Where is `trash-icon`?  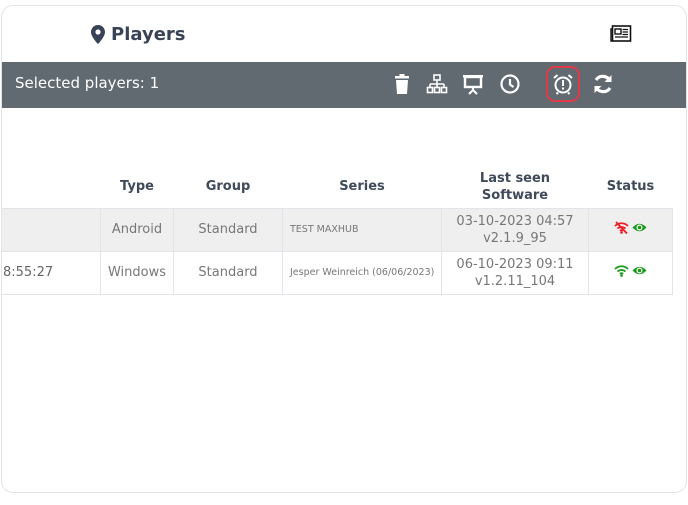
trash-icon is located at coordinates (402, 84).